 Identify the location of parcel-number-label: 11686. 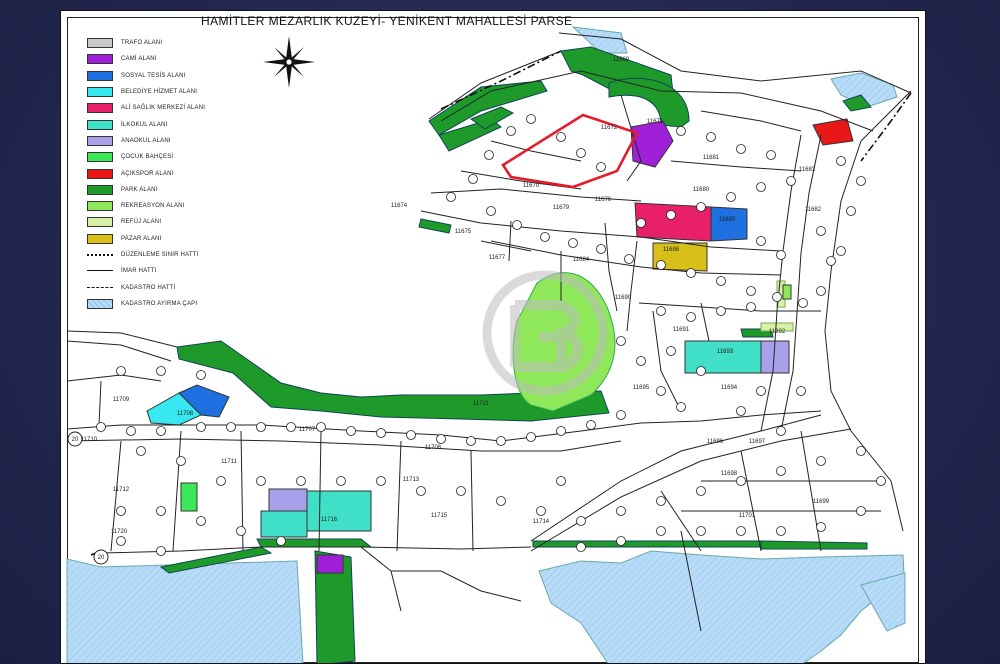
(671, 250).